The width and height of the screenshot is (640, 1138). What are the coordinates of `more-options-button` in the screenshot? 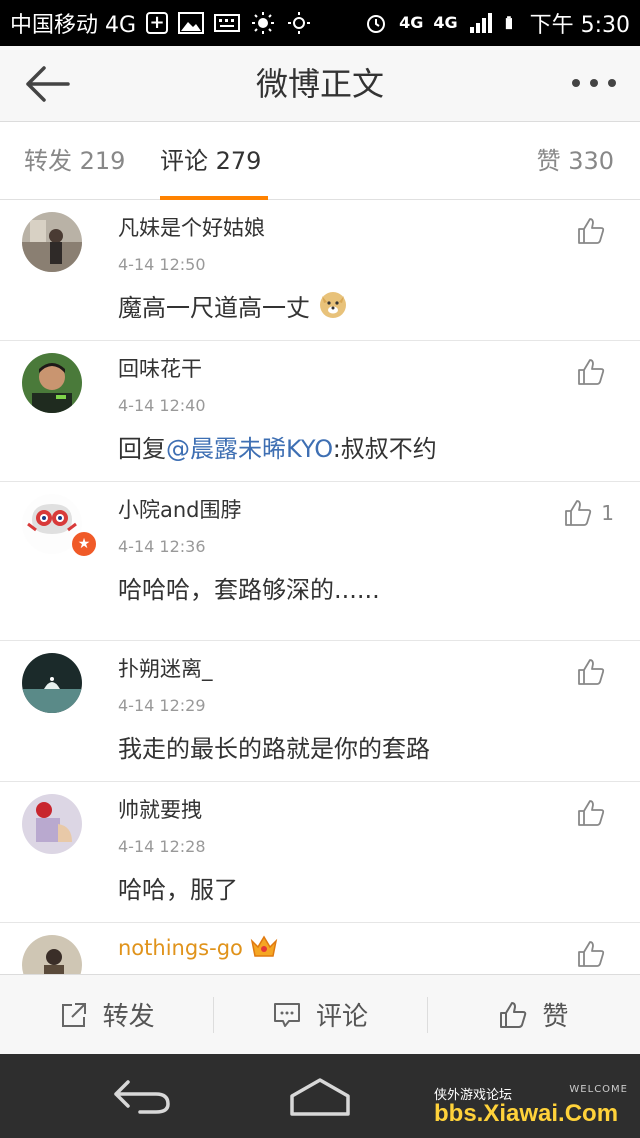 It's located at (594, 83).